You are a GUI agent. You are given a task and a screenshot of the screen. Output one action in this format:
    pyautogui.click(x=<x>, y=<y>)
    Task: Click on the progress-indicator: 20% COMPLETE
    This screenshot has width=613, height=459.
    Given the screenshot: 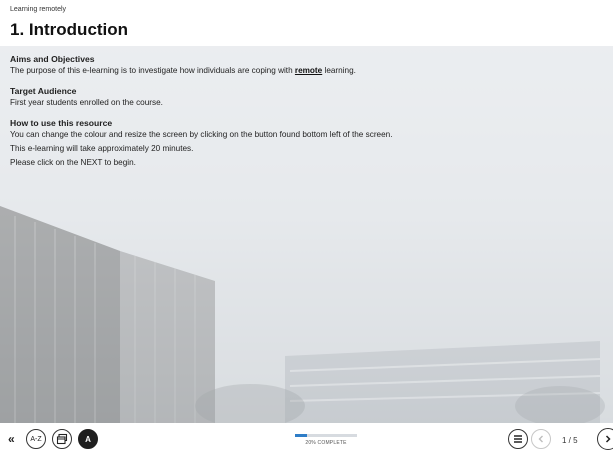 What is the action you would take?
    pyautogui.click(x=326, y=440)
    